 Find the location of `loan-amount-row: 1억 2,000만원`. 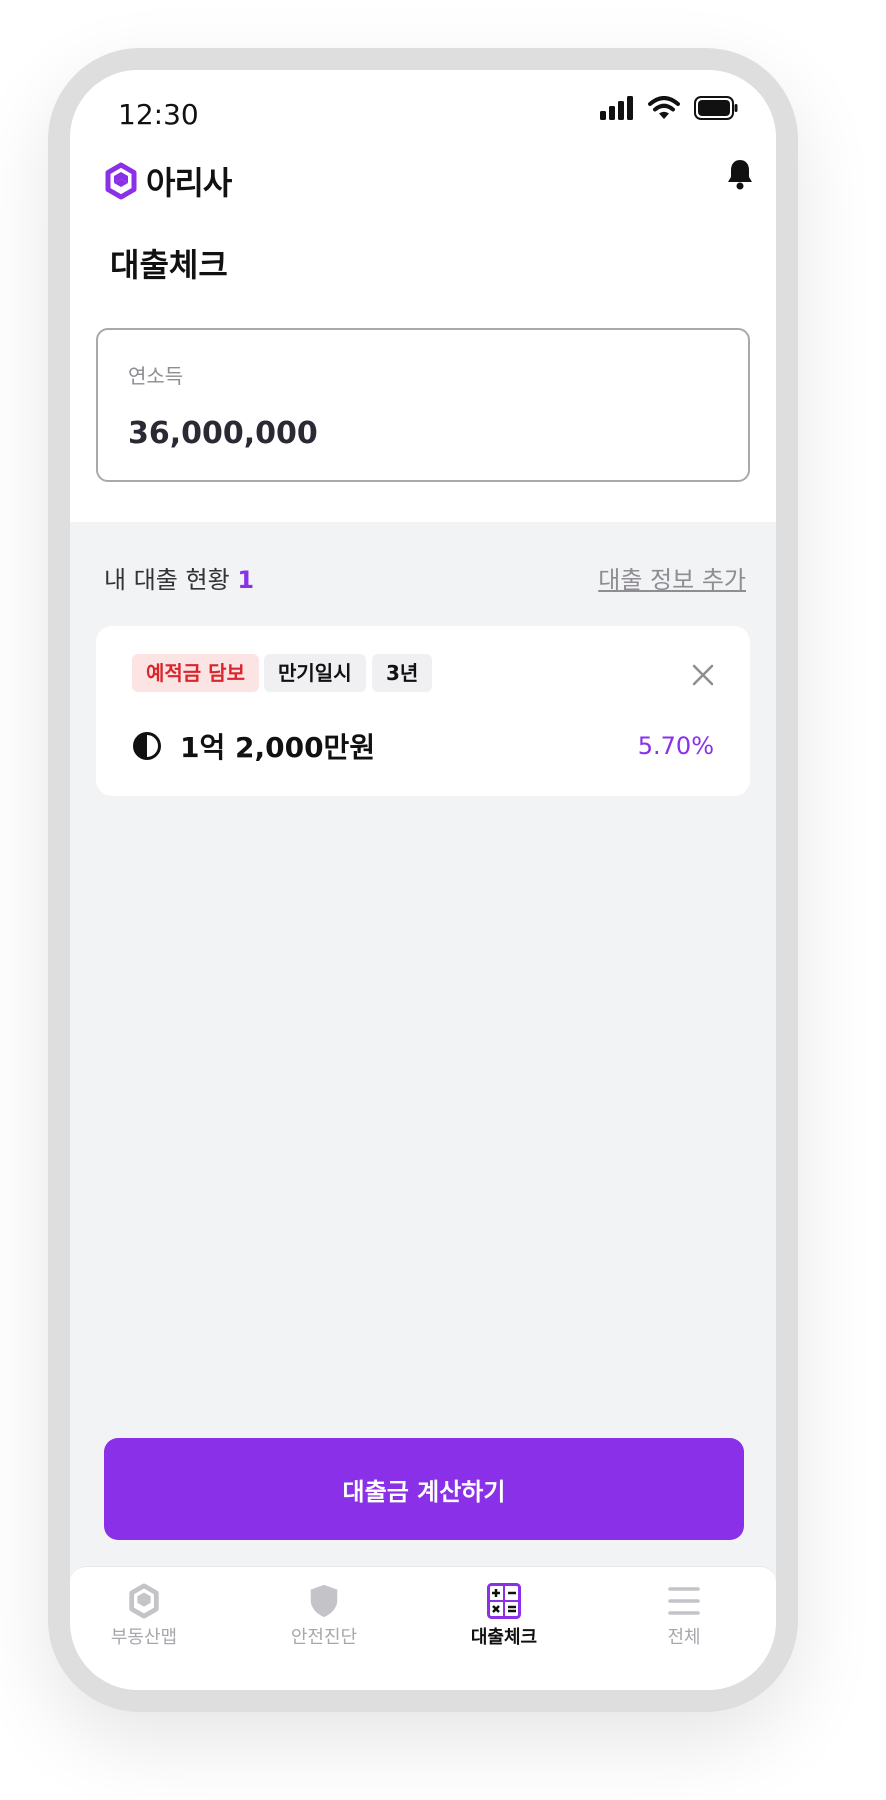

loan-amount-row: 1억 2,000만원 is located at coordinates (253, 746).